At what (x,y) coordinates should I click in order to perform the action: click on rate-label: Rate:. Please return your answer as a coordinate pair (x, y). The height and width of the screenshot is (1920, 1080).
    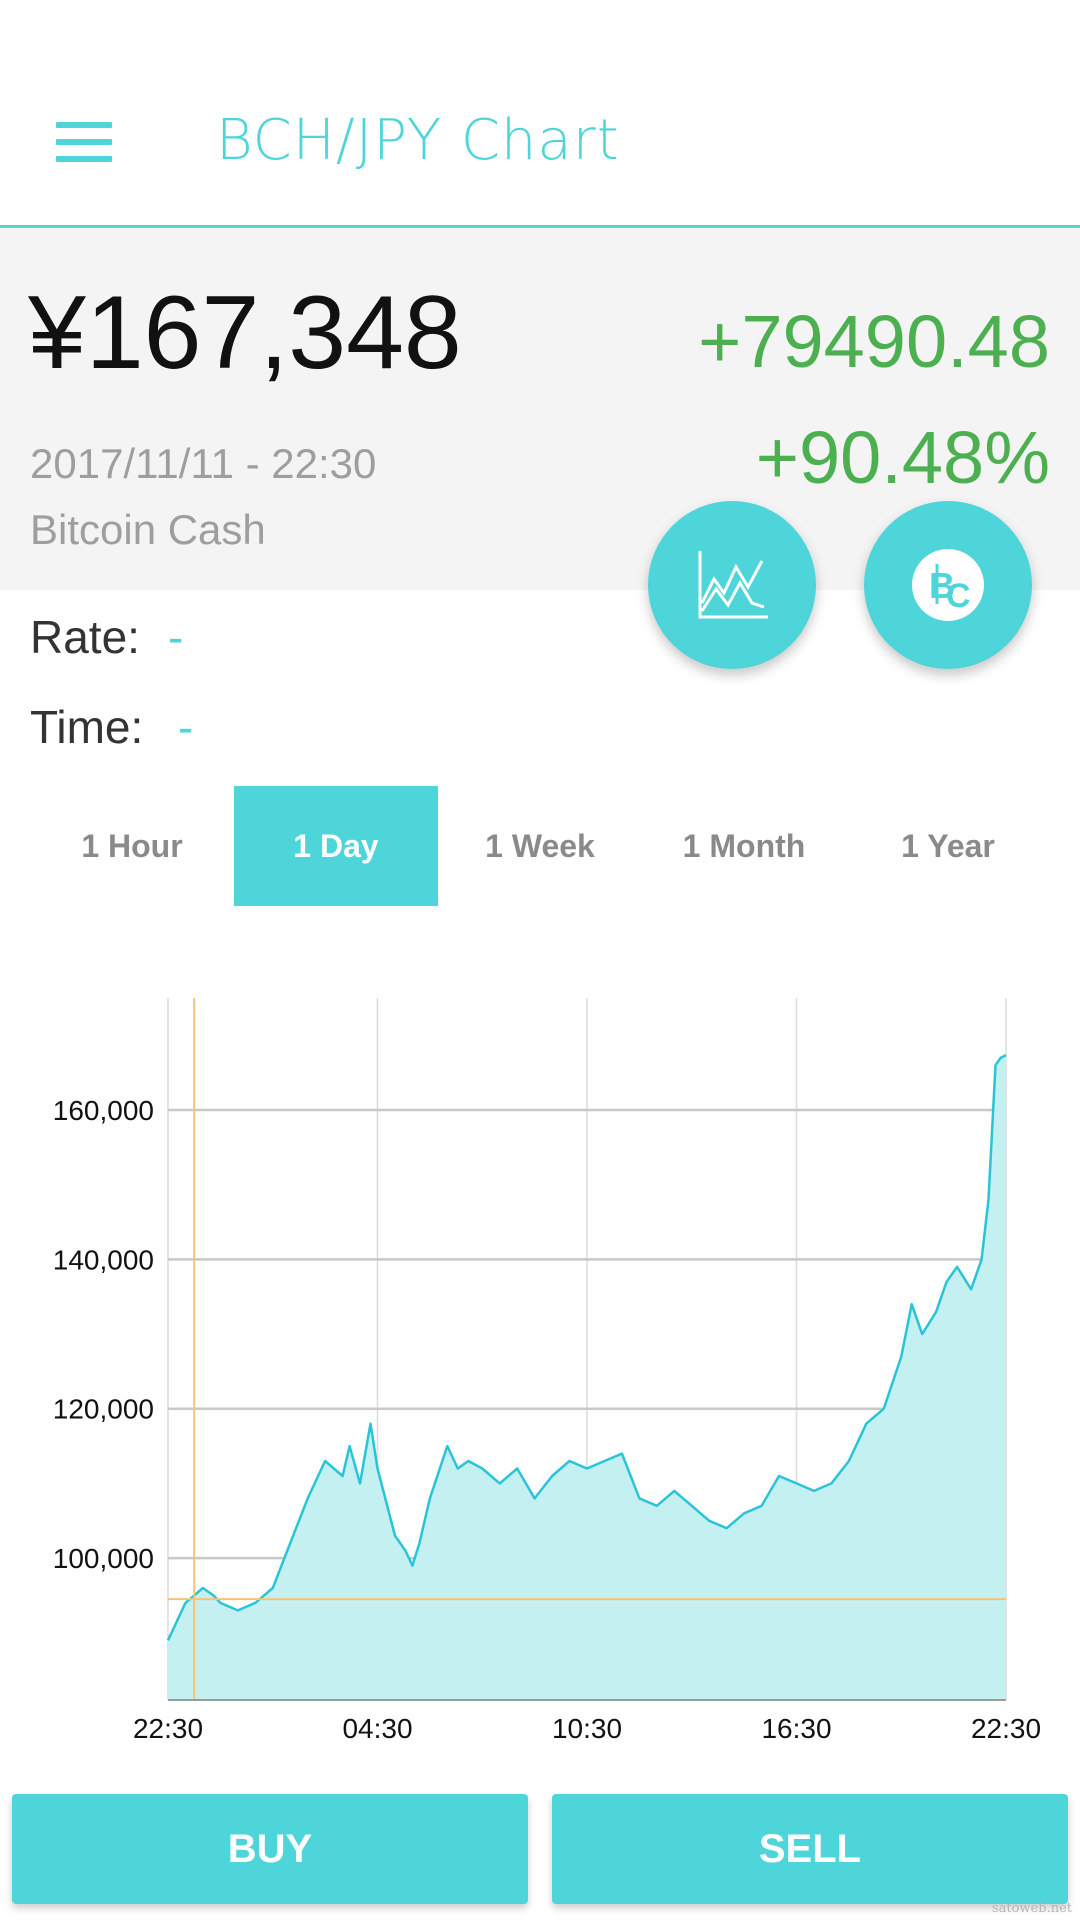
    Looking at the image, I should click on (85, 637).